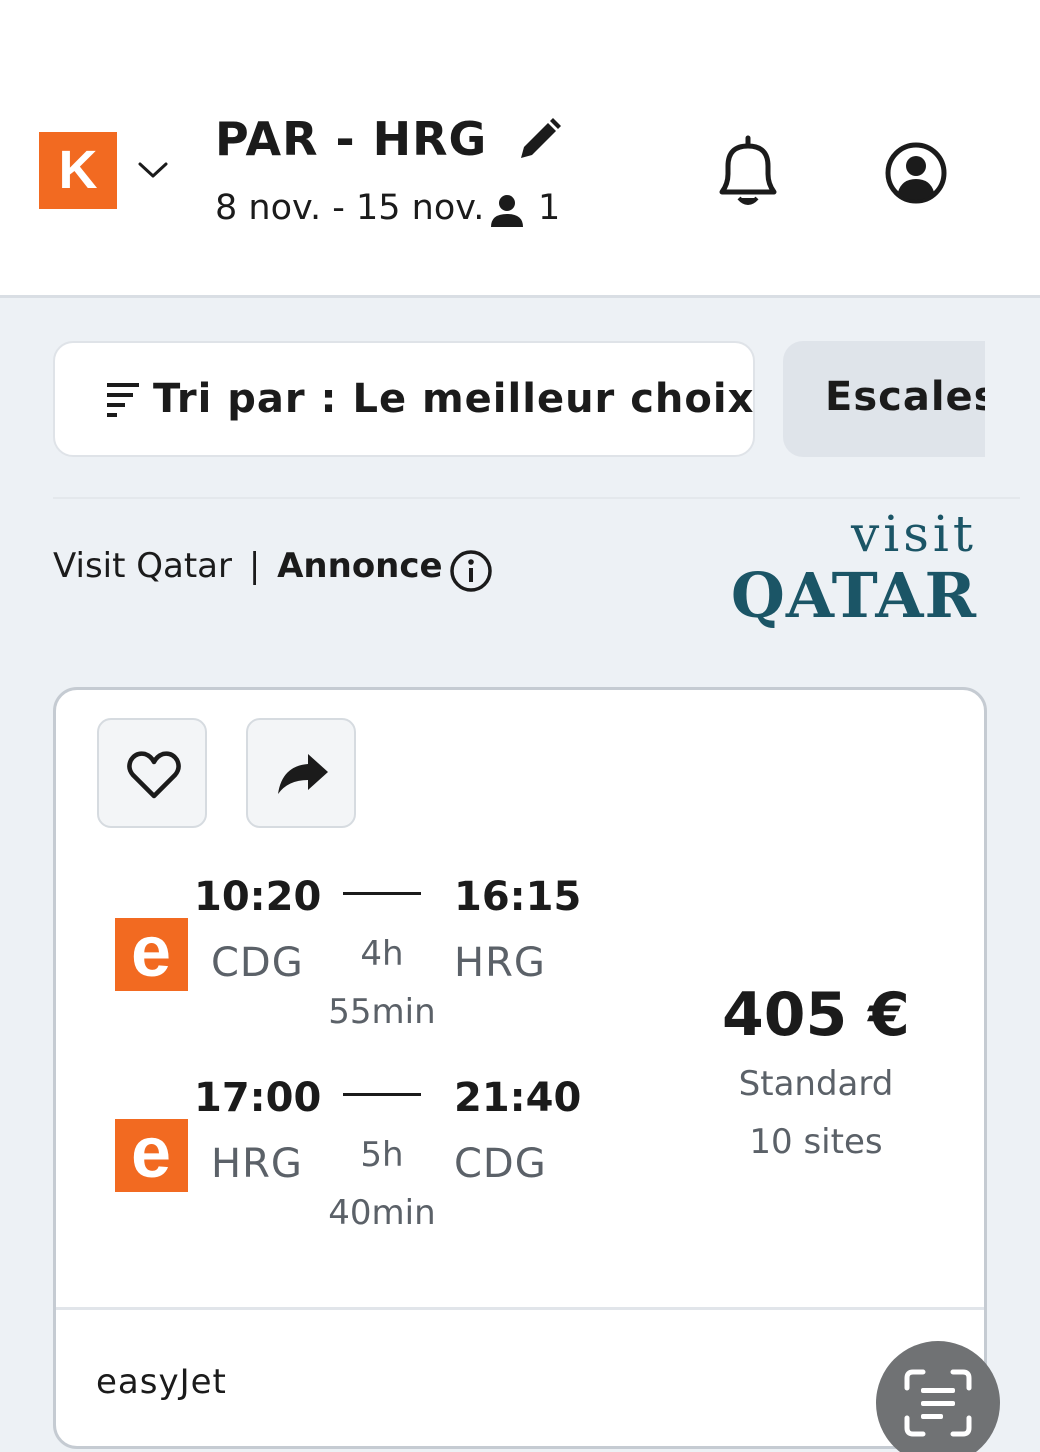  Describe the element at coordinates (853, 595) in the screenshot. I see `qatar-logo-bottom: QATAR` at that location.